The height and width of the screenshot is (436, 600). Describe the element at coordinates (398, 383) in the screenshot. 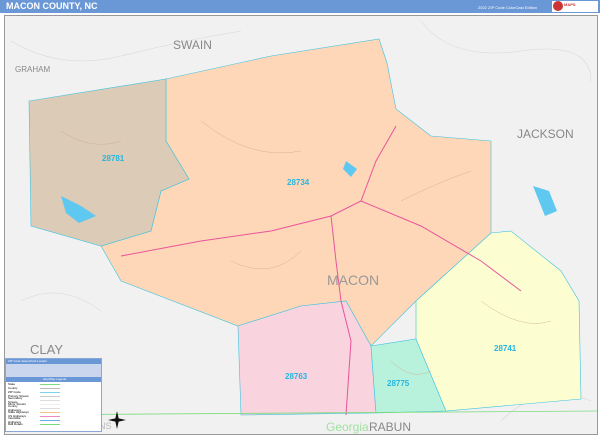

I see `zip-label-28775: 28775` at that location.